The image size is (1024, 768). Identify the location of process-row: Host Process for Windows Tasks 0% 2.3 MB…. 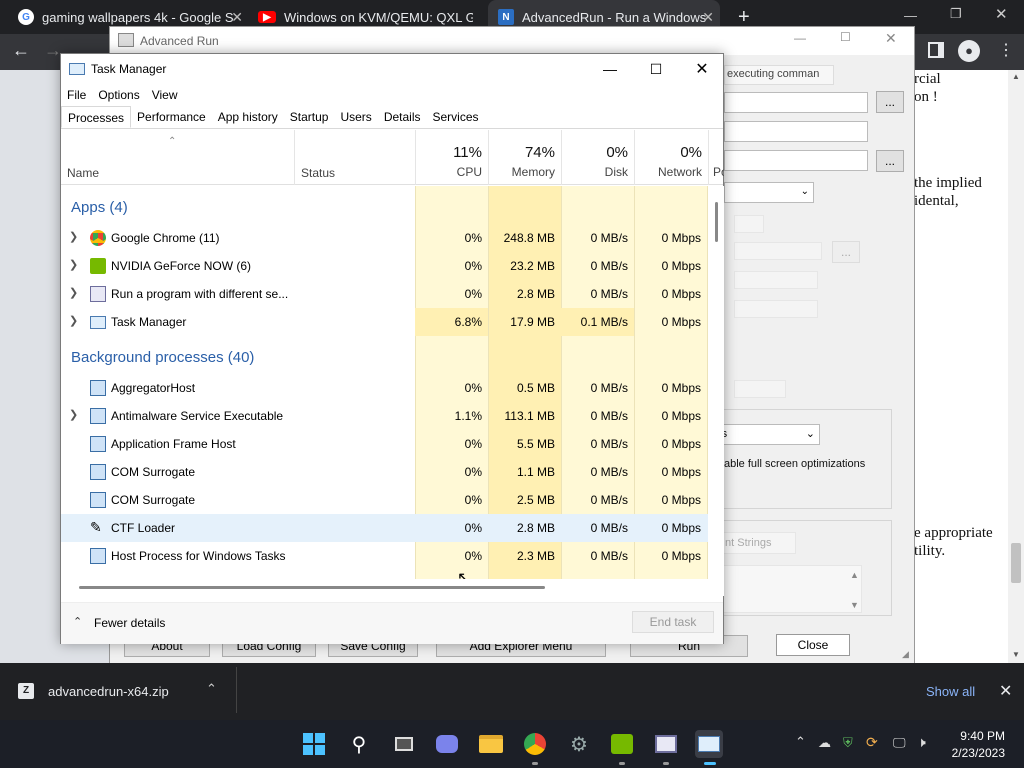
(384, 556).